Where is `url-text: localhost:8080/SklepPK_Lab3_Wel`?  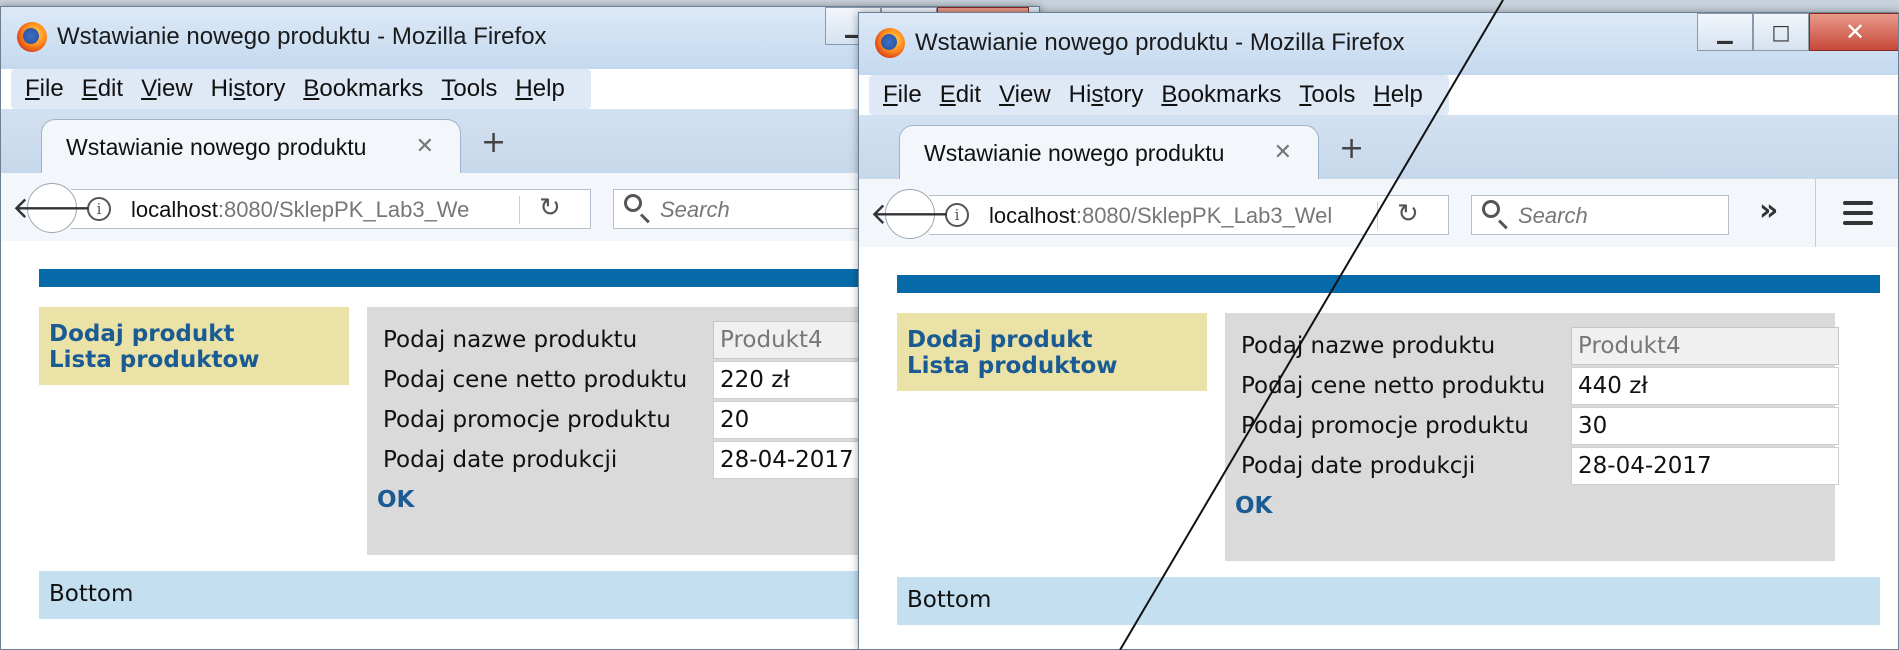
url-text: localhost:8080/SklepPK_Lab3_Wel is located at coordinates (1161, 215).